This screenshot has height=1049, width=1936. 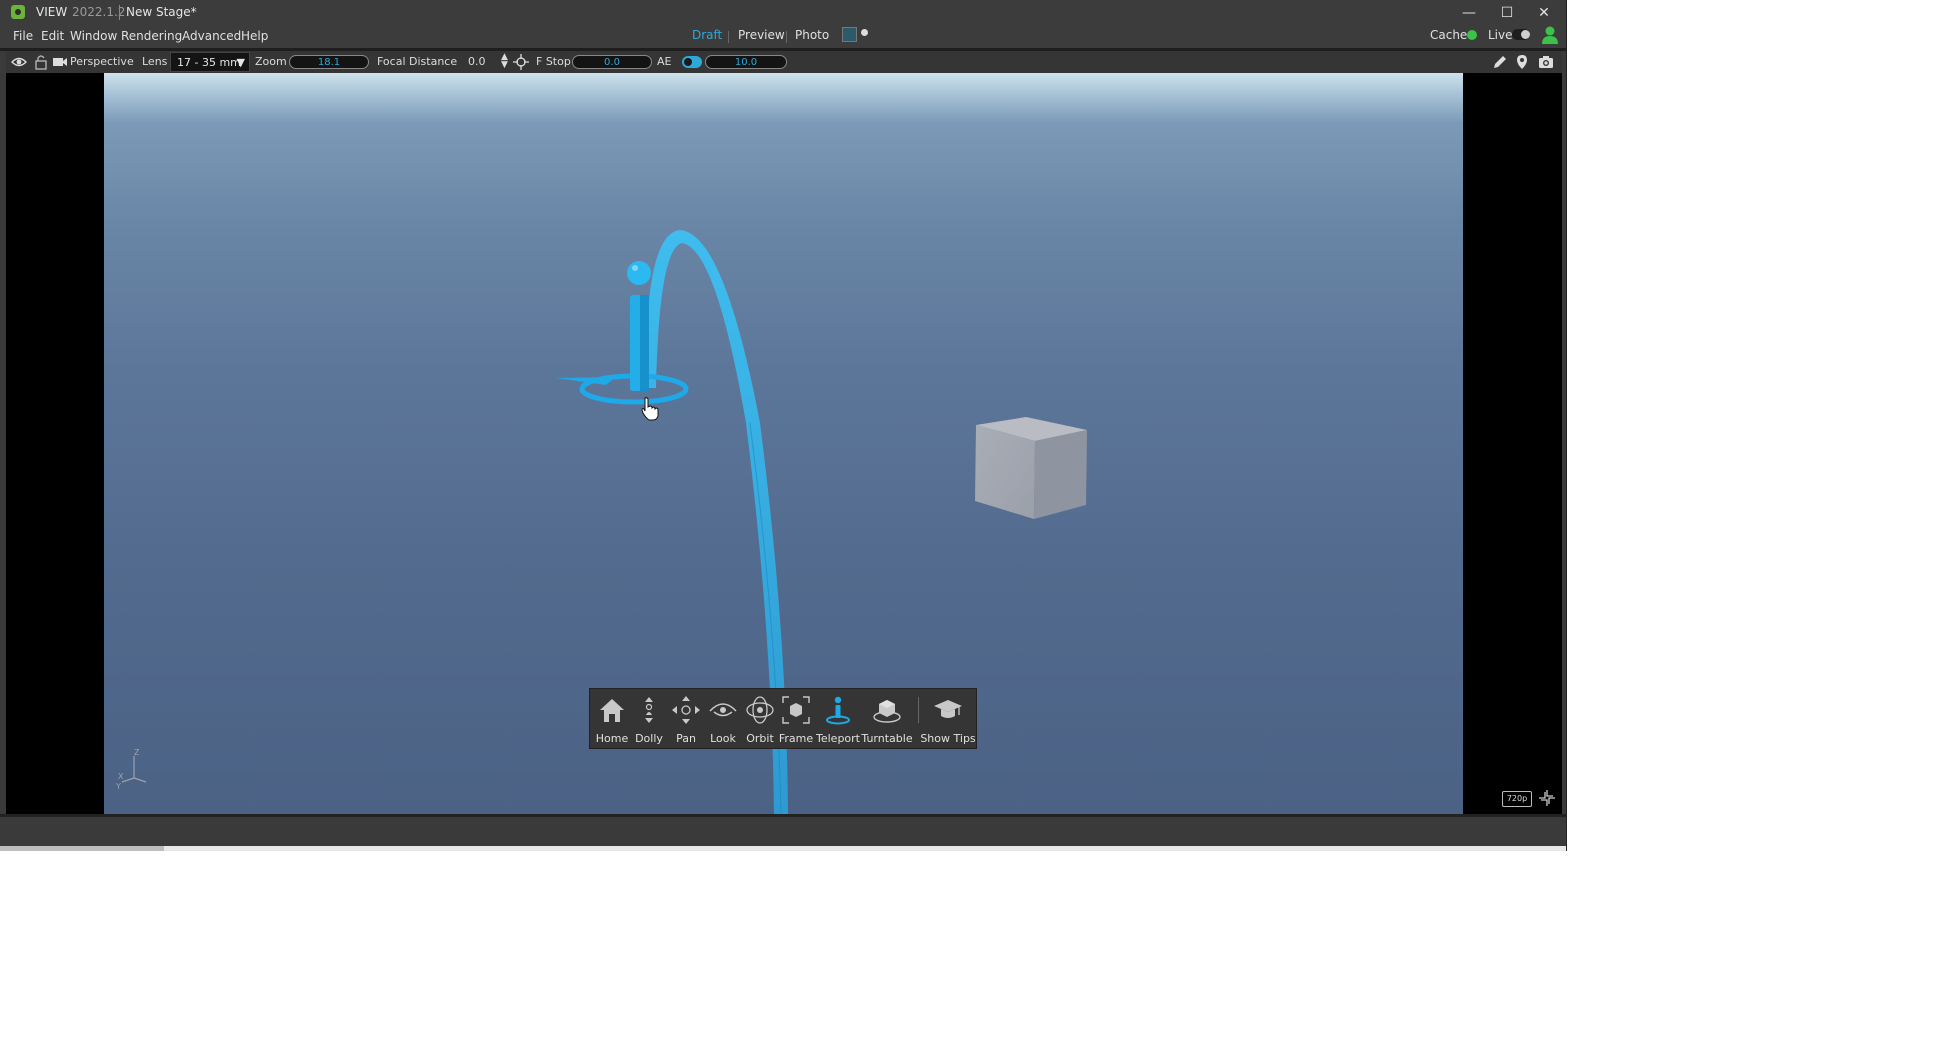 What do you see at coordinates (521, 62) in the screenshot?
I see `focus-target-icon` at bounding box center [521, 62].